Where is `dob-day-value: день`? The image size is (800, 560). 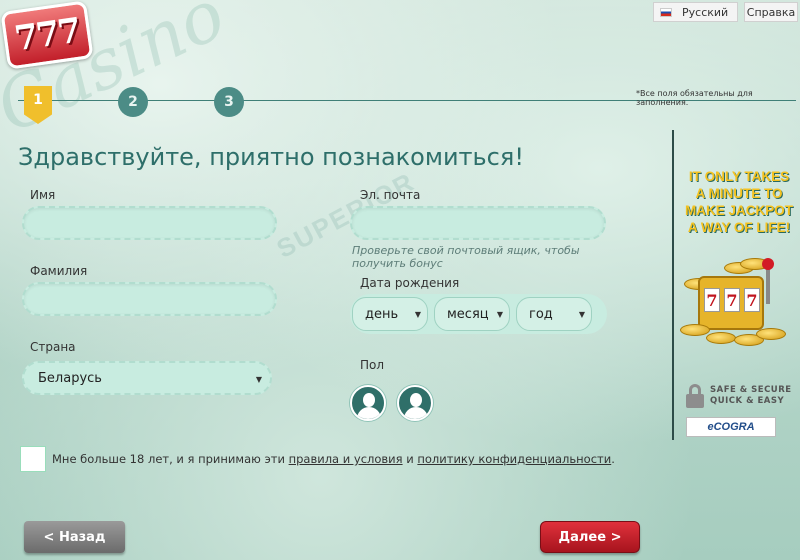 dob-day-value: день is located at coordinates (382, 314).